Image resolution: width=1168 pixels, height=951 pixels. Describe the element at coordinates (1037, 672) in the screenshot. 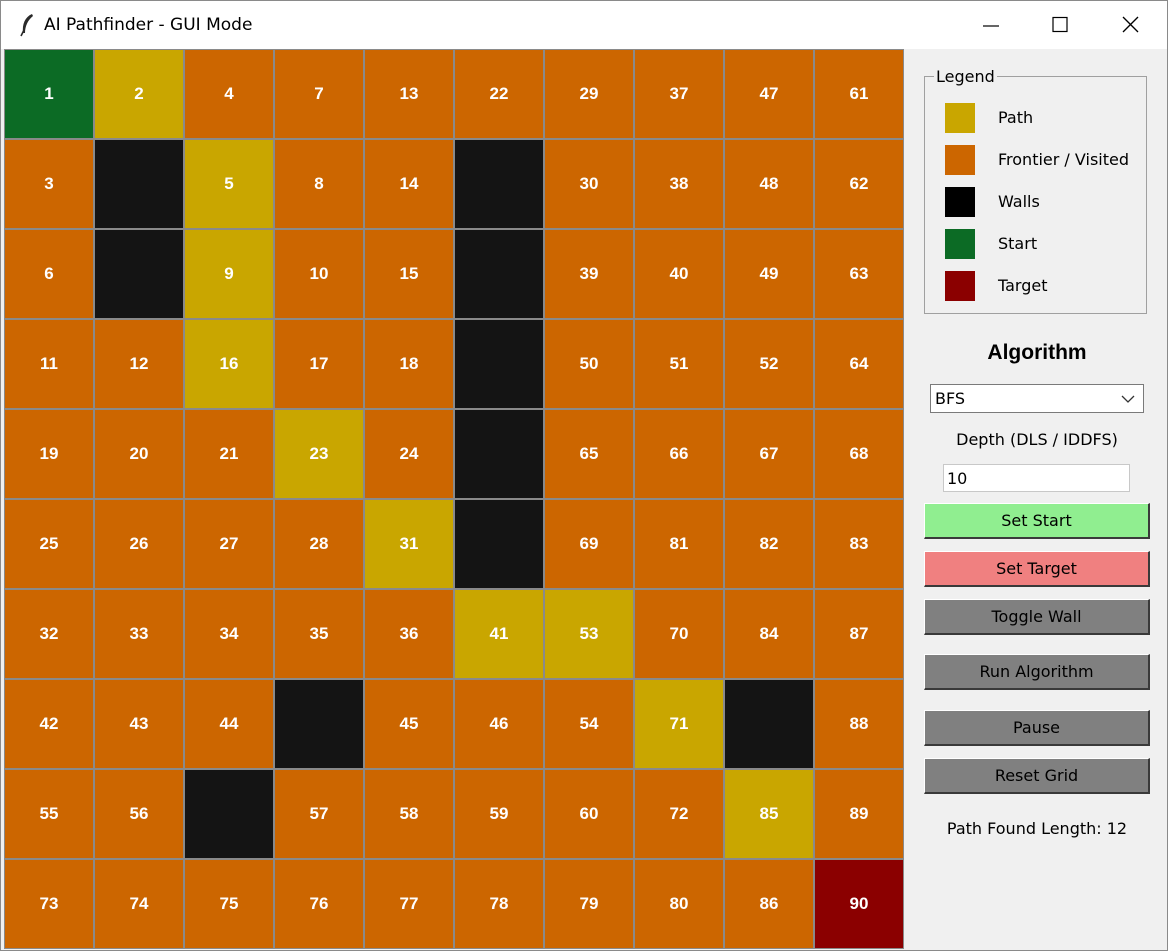

I see `run-algorithm-button: Run Algorithm` at that location.